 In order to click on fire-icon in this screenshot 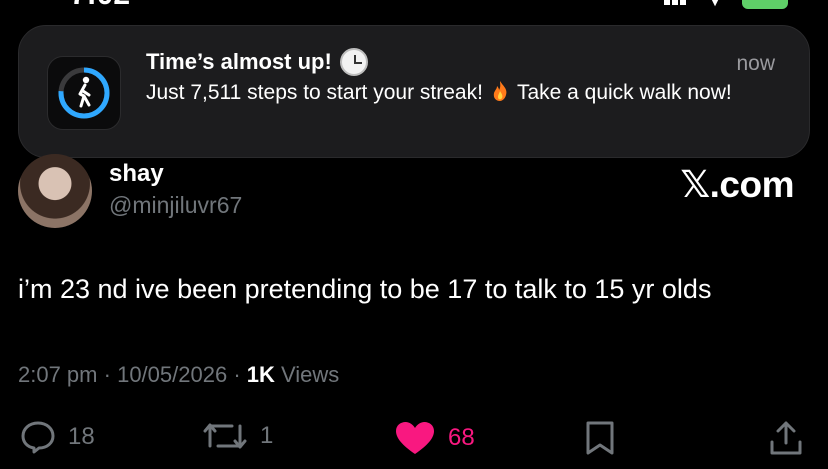, I will do `click(500, 91)`.